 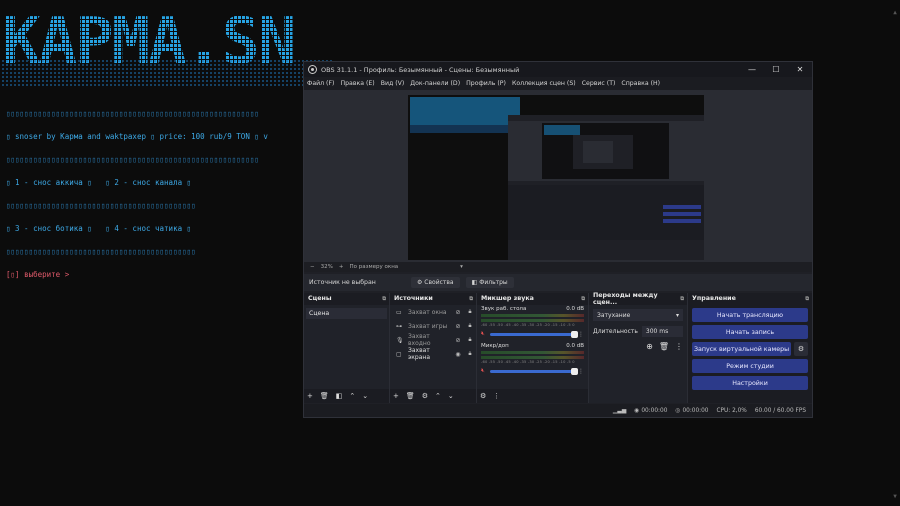 I want to click on studio-mode-button: Режим студии, so click(x=750, y=366).